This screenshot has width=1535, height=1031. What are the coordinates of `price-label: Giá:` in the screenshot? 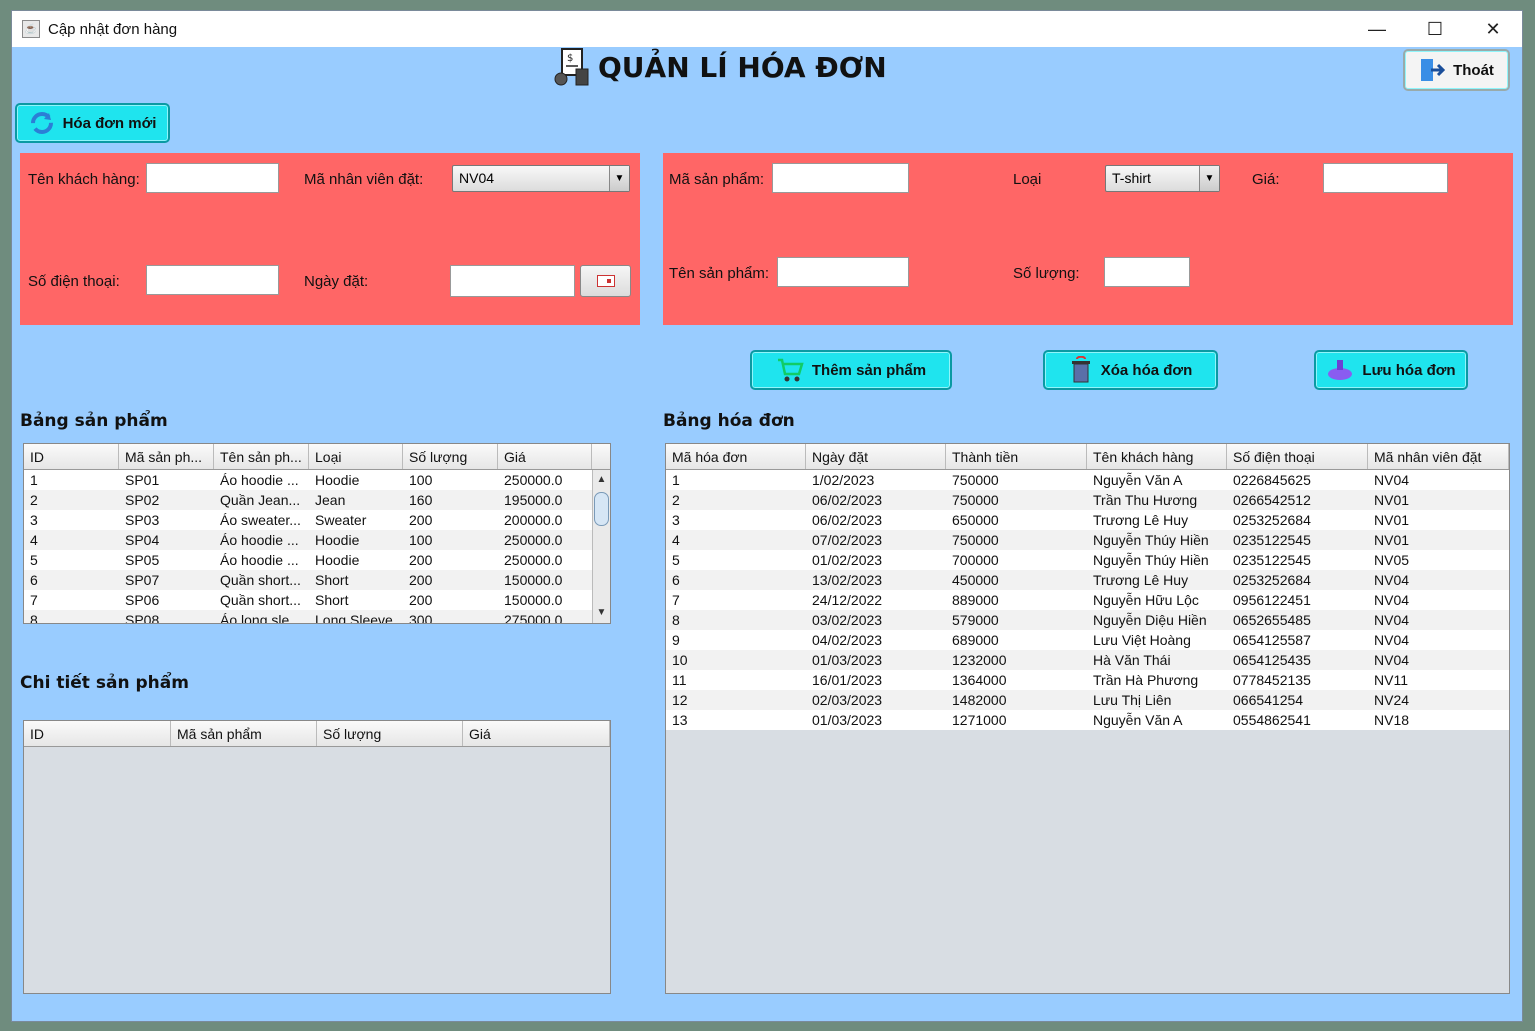 It's located at (1266, 179).